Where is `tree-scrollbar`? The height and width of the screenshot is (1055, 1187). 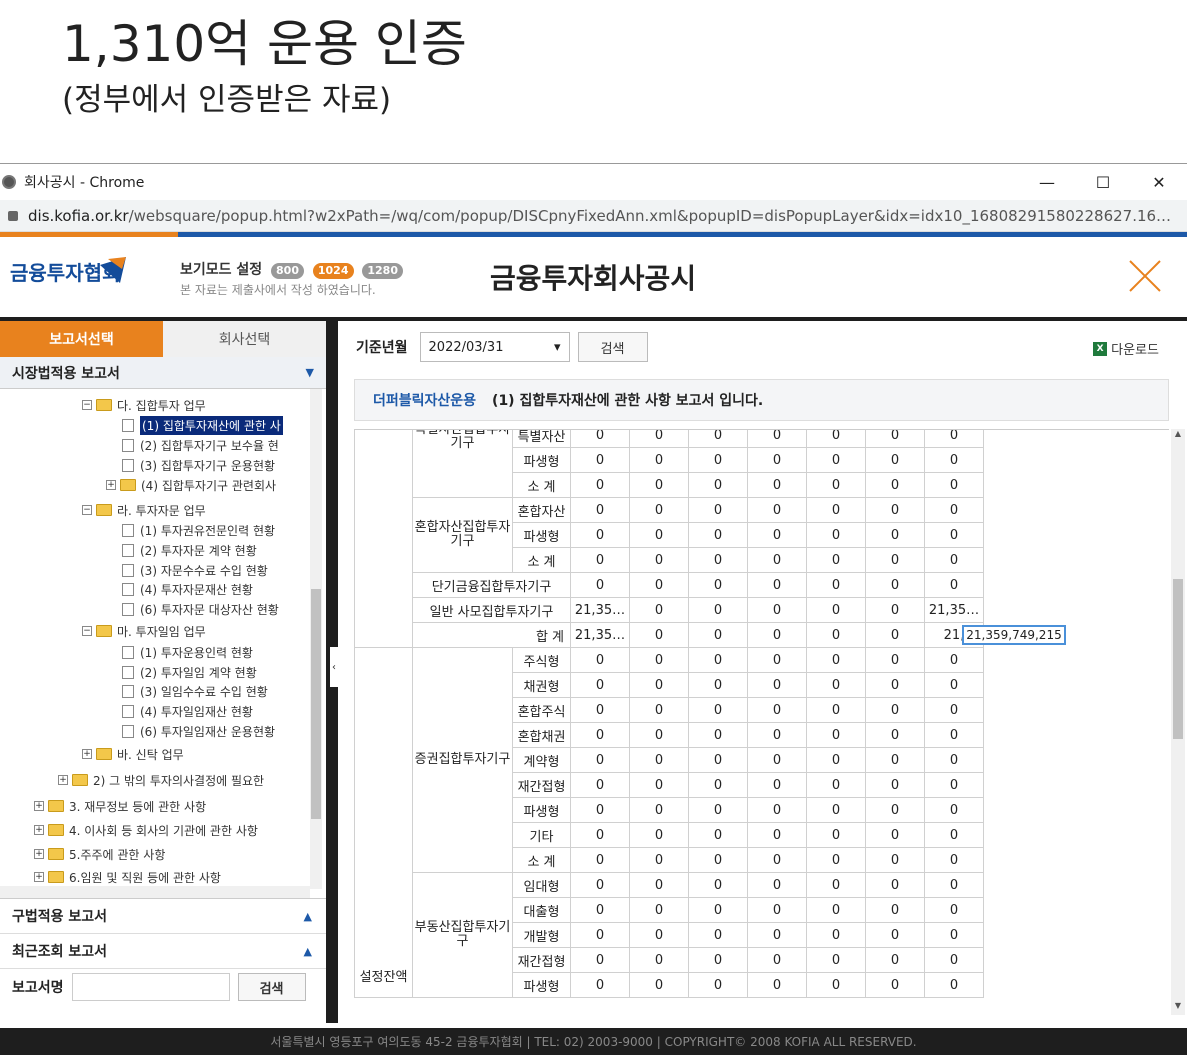
tree-scrollbar is located at coordinates (316, 639).